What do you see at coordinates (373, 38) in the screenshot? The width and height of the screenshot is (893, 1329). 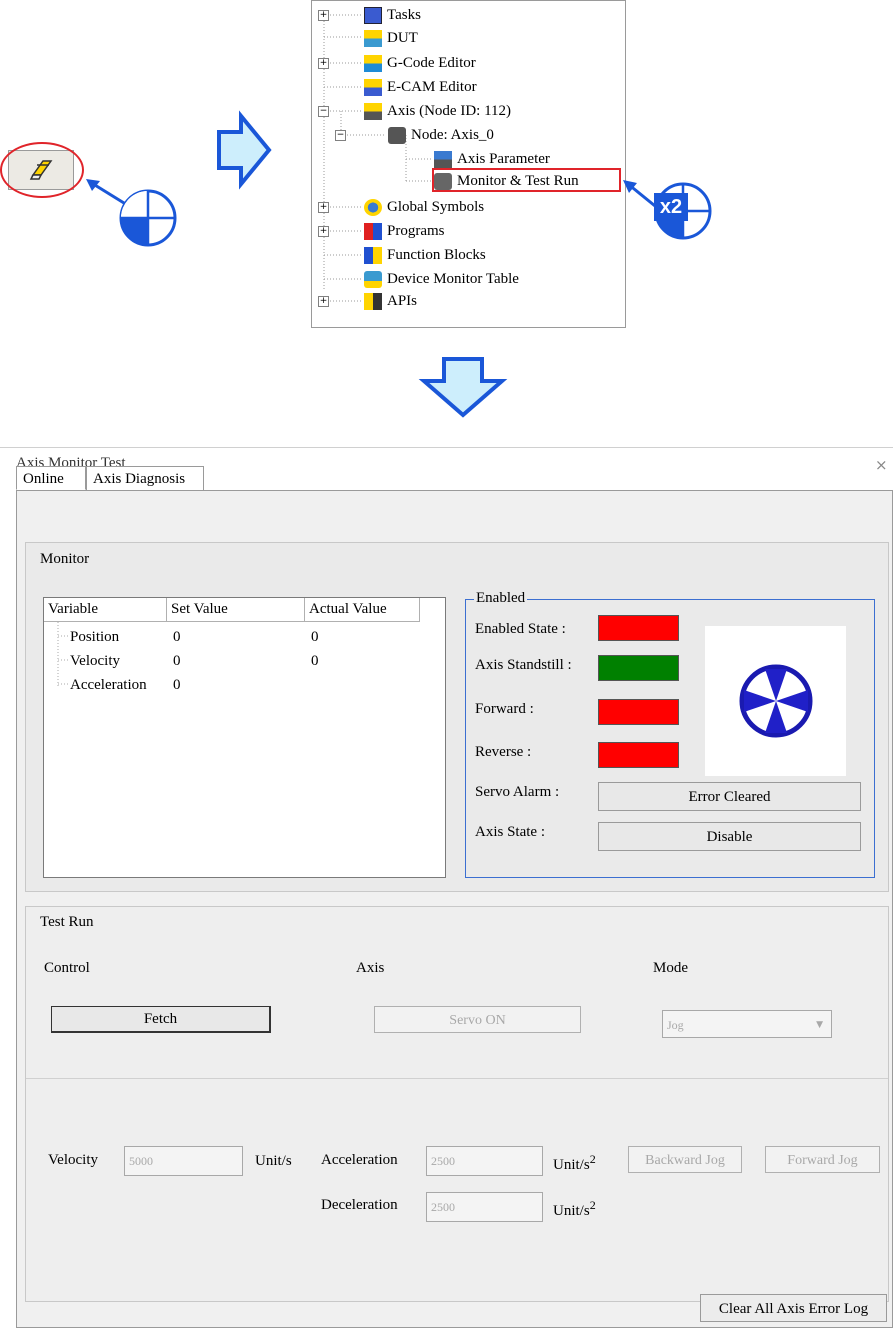 I see `dut-icon` at bounding box center [373, 38].